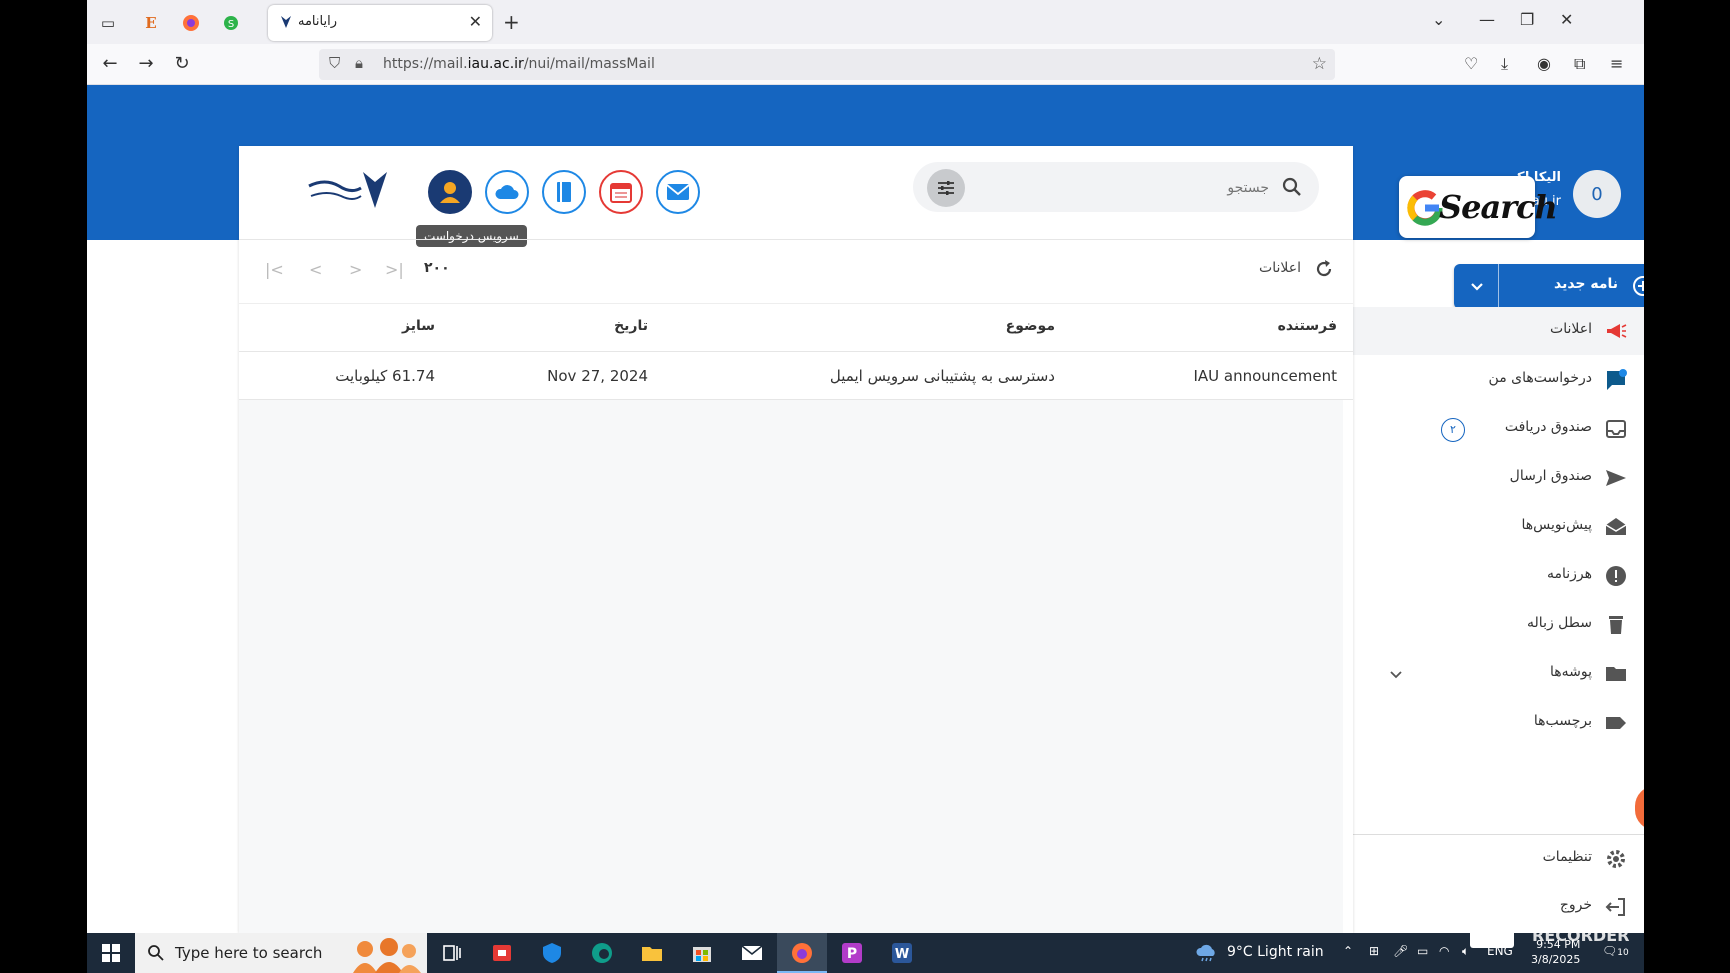  Describe the element at coordinates (1498, 429) in the screenshot. I see `sidebar-item-inbox: صندوق دریافت ۲` at that location.